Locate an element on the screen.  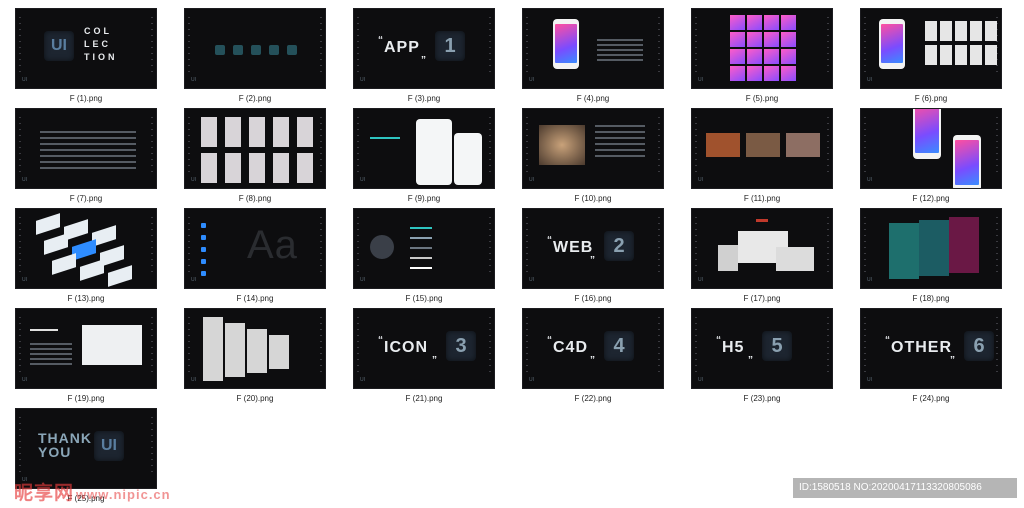
section-title: C4D is located at coordinates (571, 347).